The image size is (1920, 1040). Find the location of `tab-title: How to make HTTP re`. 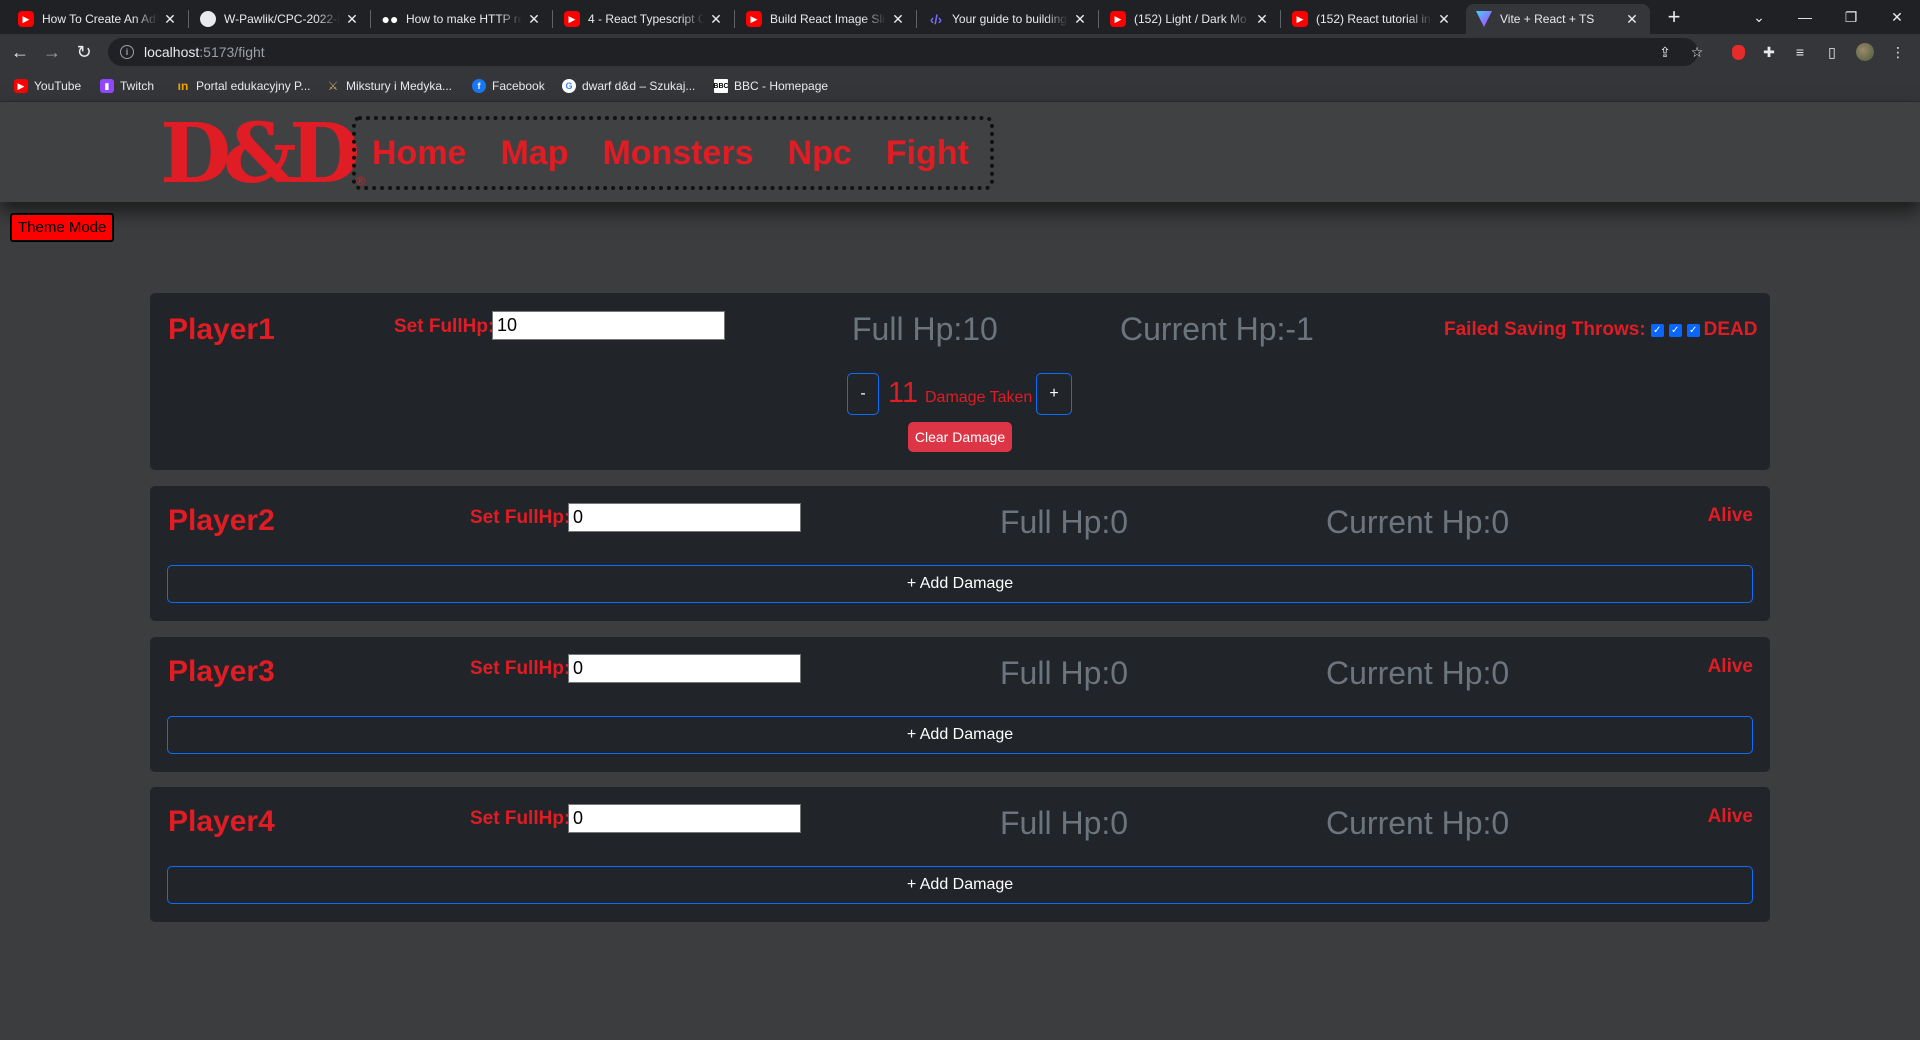

tab-title: How to make HTTP re is located at coordinates (464, 19).